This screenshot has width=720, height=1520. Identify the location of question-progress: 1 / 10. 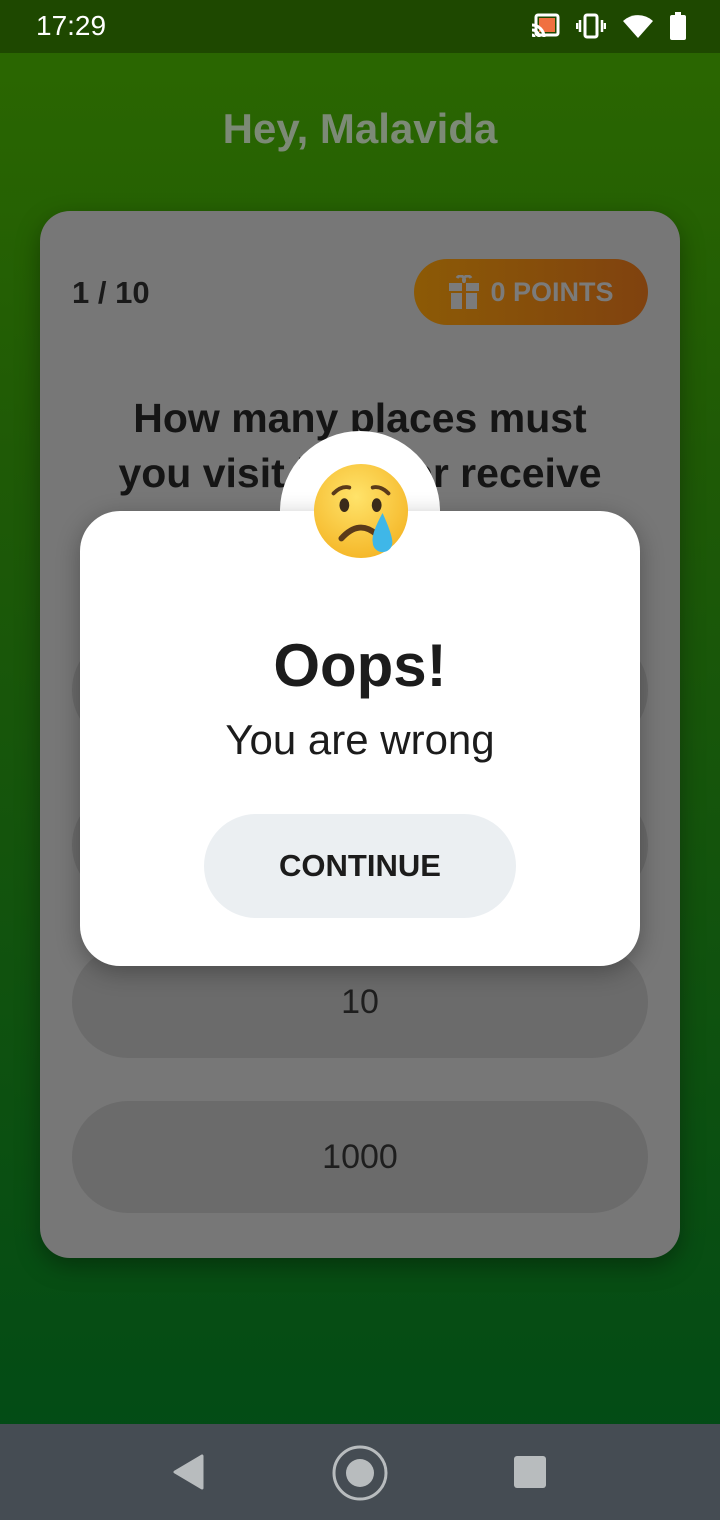
(111, 292).